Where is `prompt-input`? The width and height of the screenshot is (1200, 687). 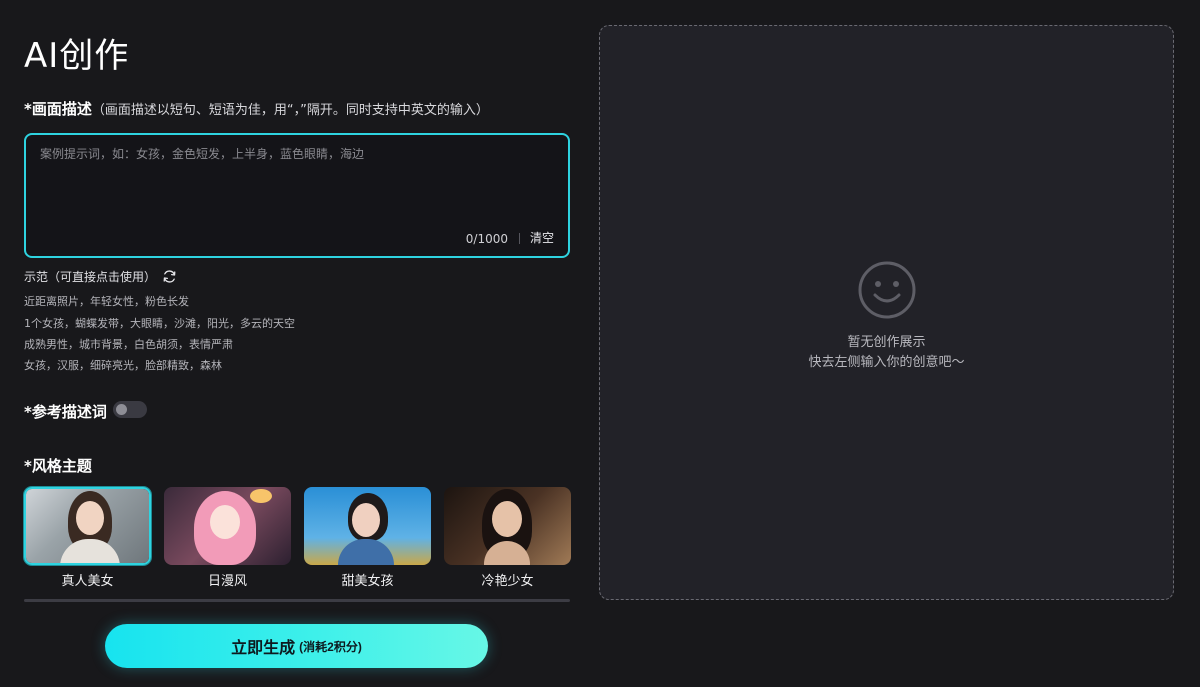 prompt-input is located at coordinates (295, 185).